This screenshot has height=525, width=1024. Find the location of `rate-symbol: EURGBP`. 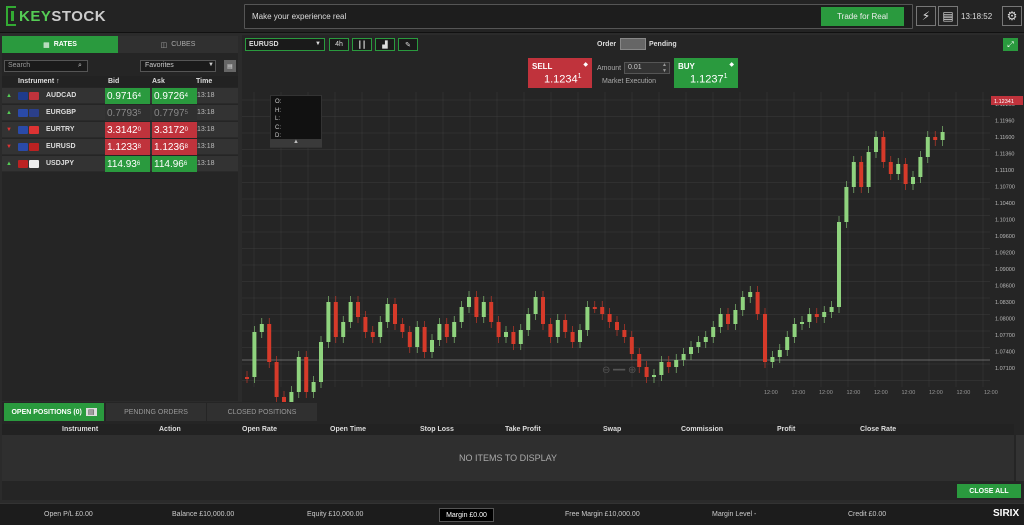

rate-symbol: EURGBP is located at coordinates (61, 112).